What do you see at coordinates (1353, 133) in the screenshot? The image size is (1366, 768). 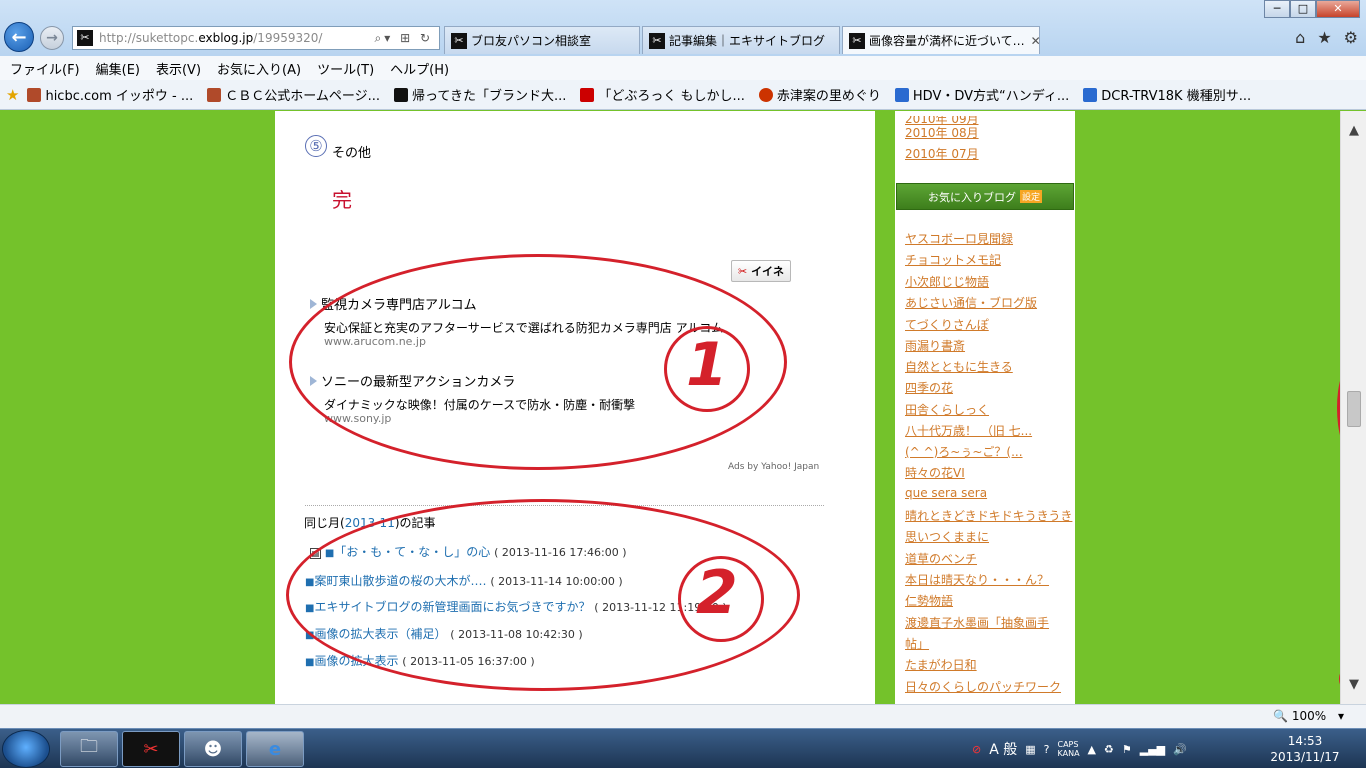 I see `scroll-up-icon: ▲` at bounding box center [1353, 133].